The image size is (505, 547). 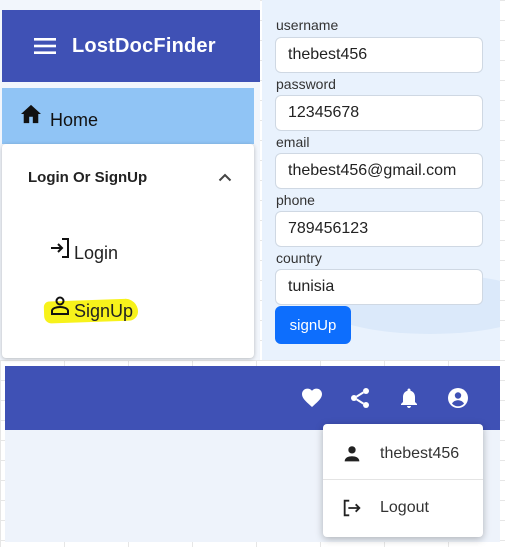 I want to click on bell-icon, so click(x=409, y=398).